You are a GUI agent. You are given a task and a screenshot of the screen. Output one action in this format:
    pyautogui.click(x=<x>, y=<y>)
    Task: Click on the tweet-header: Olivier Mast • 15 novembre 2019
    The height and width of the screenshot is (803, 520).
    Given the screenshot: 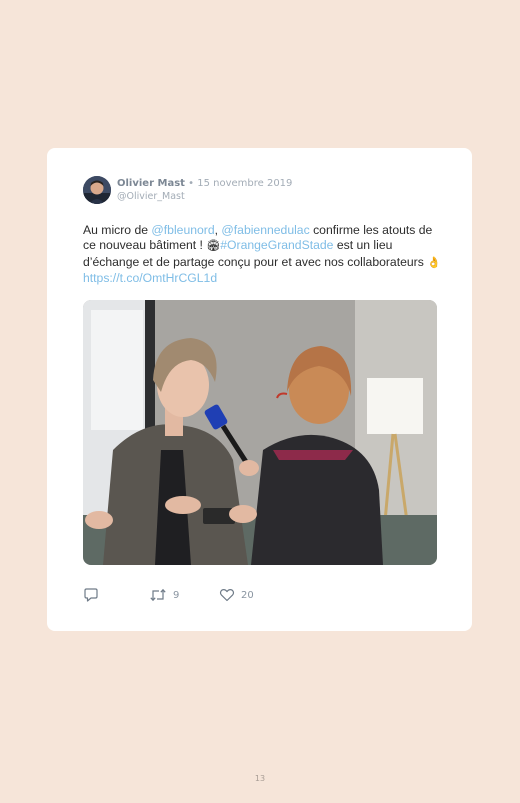 What is the action you would take?
    pyautogui.click(x=204, y=183)
    